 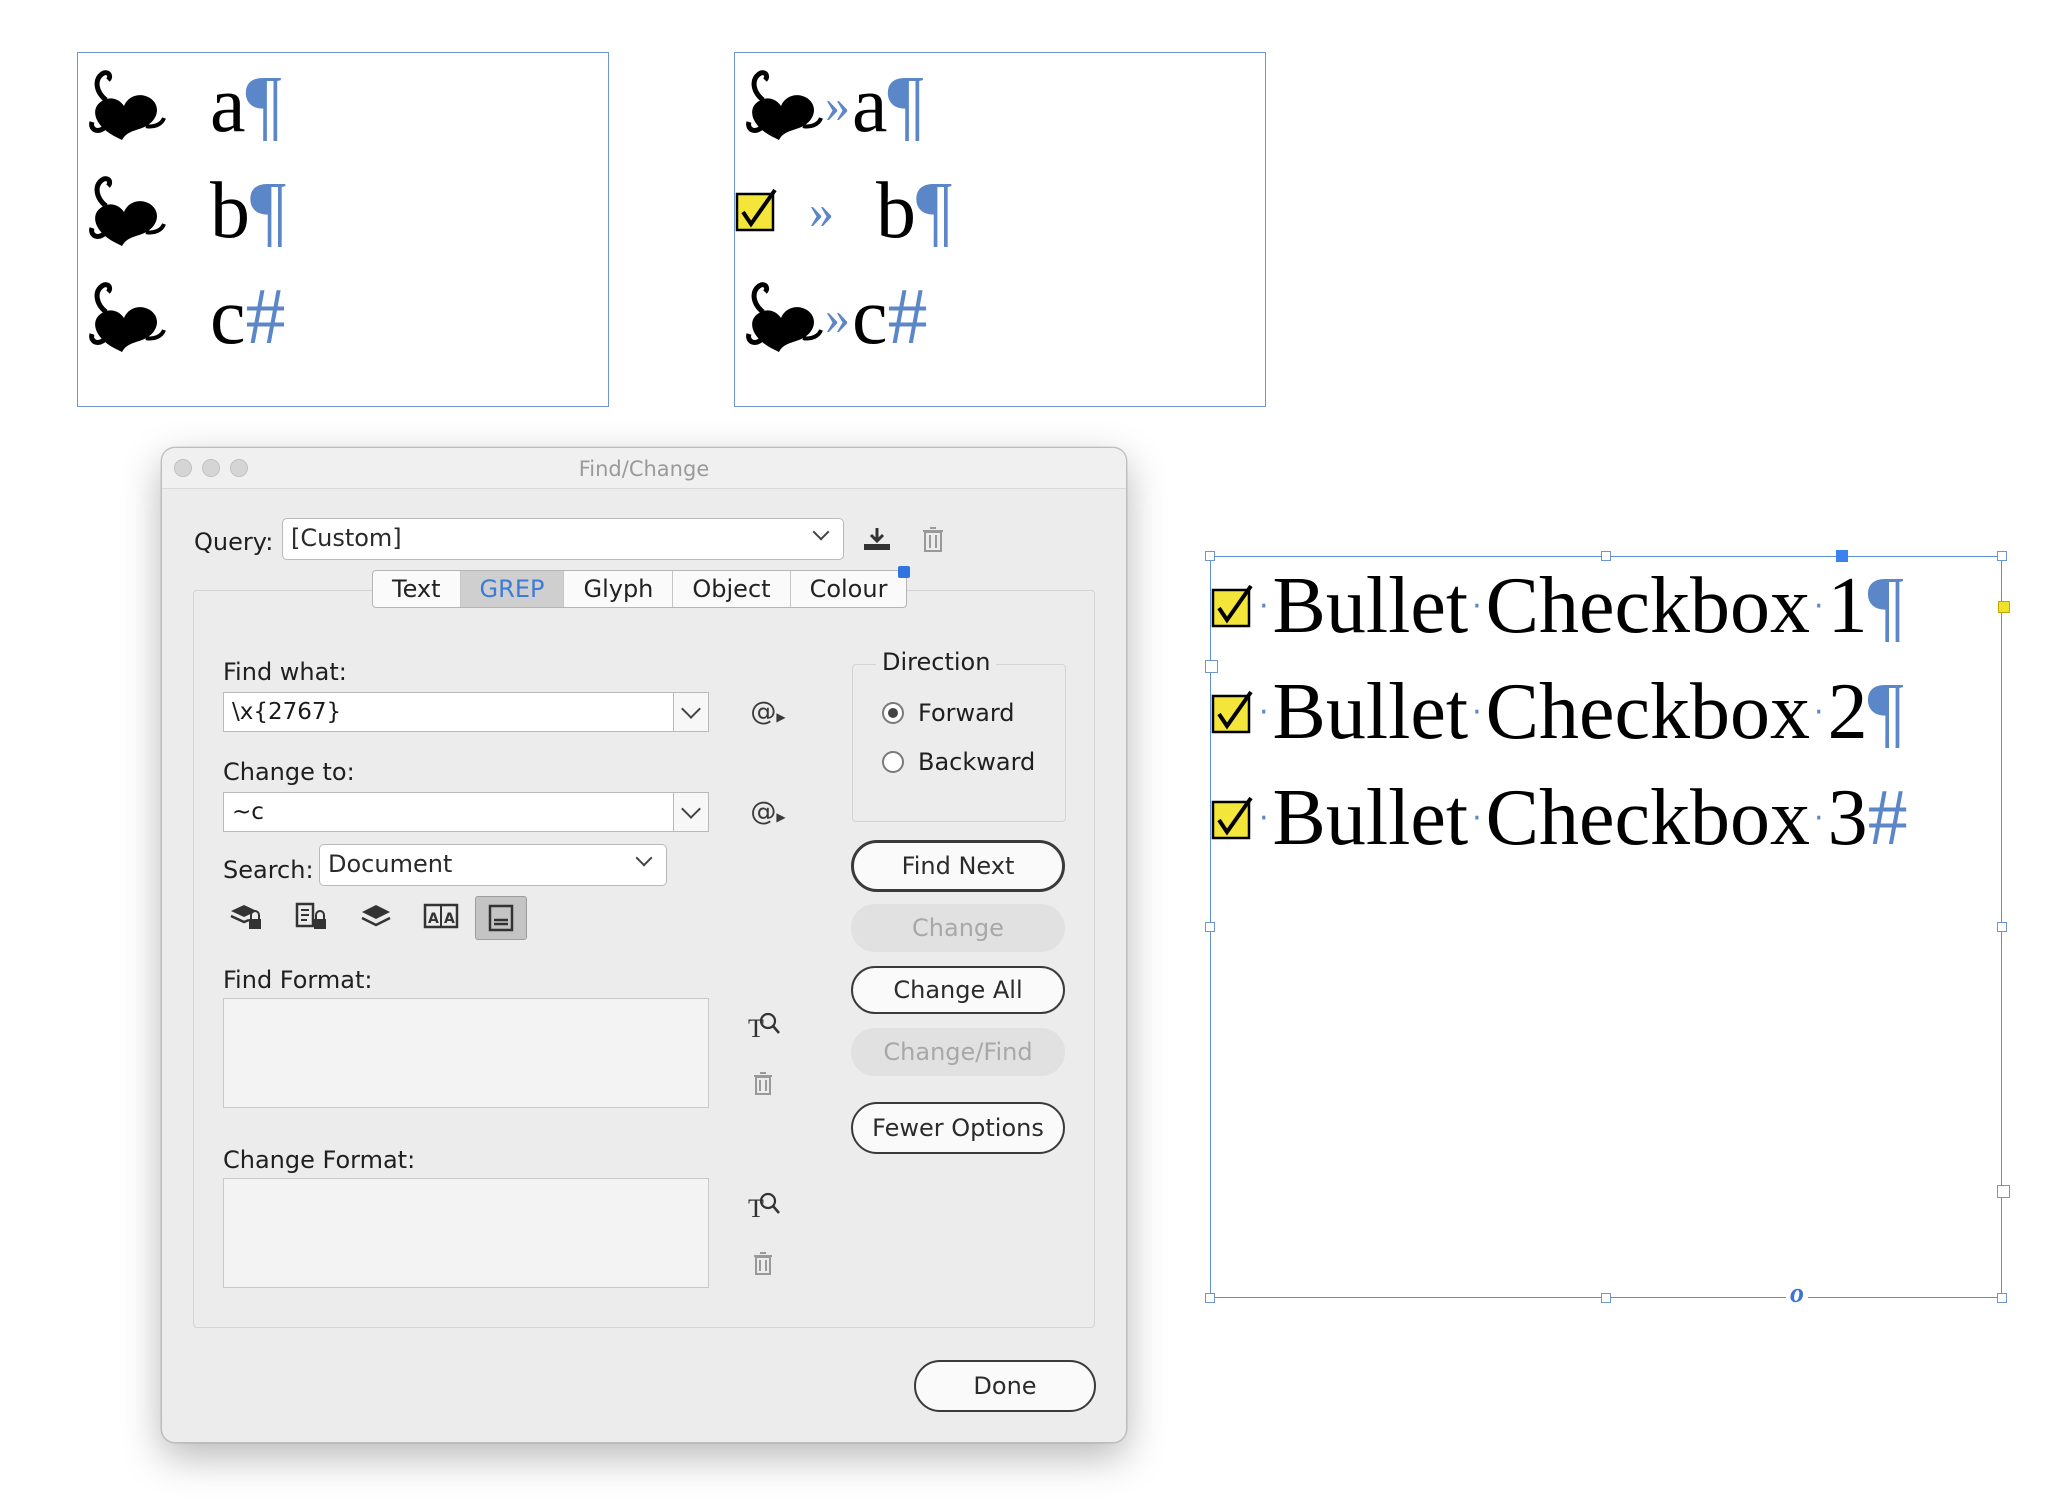 What do you see at coordinates (764, 1204) in the screenshot?
I see `specify-change-format-icon: T` at bounding box center [764, 1204].